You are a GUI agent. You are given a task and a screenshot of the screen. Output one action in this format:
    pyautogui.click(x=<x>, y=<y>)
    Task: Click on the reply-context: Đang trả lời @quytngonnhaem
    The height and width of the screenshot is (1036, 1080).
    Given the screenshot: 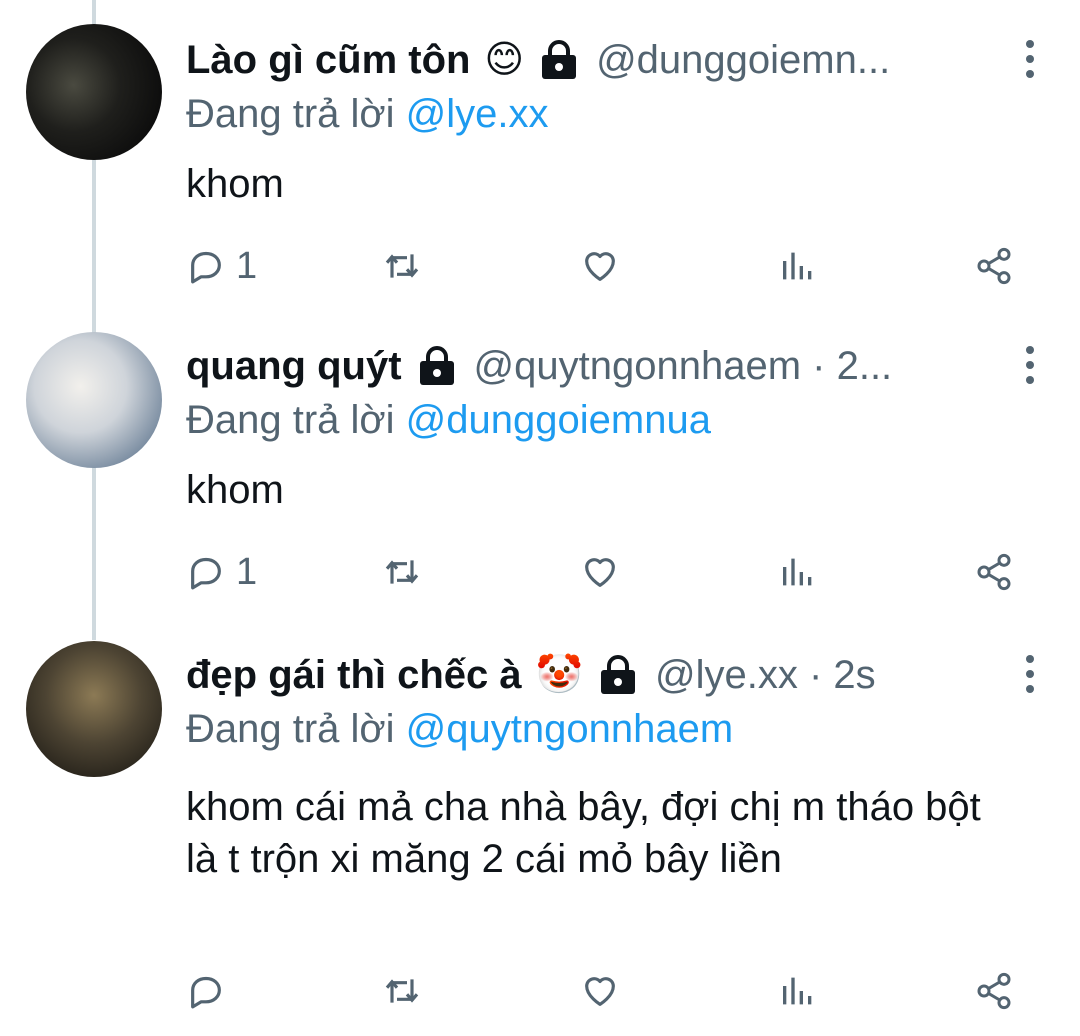 What is the action you would take?
    pyautogui.click(x=459, y=729)
    